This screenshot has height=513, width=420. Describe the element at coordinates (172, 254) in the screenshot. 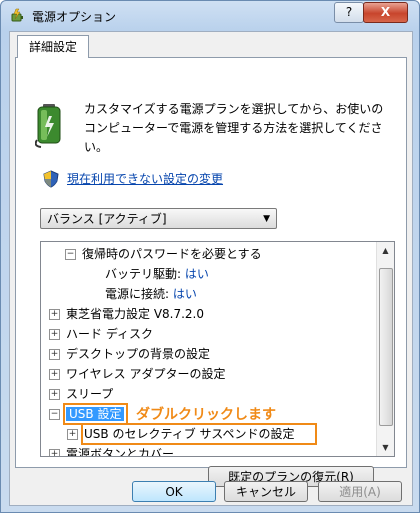

I see `tree-item-label: 復帰時のパスワードを必要とする` at that location.